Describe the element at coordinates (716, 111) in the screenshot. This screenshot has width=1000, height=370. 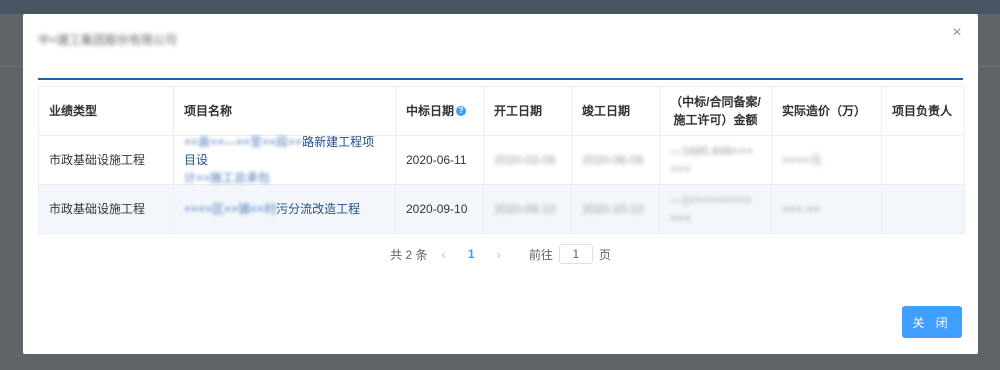
I see `header-amount: （中标/合同备案/施工许可）金额` at that location.